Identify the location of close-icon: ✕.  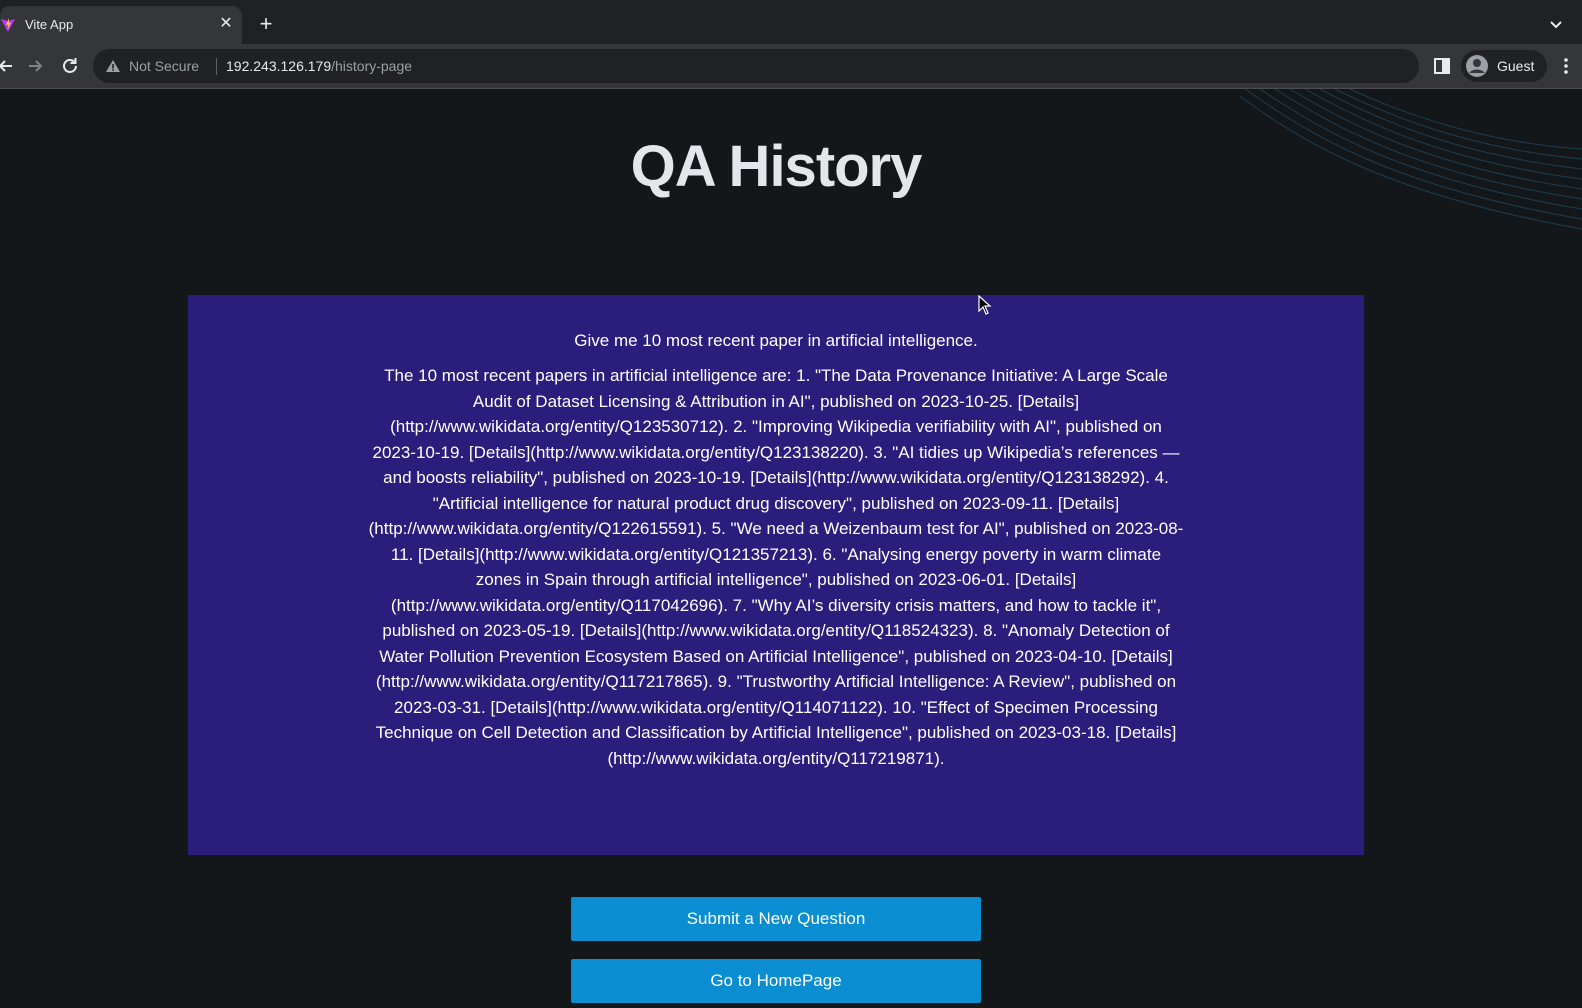
(226, 24).